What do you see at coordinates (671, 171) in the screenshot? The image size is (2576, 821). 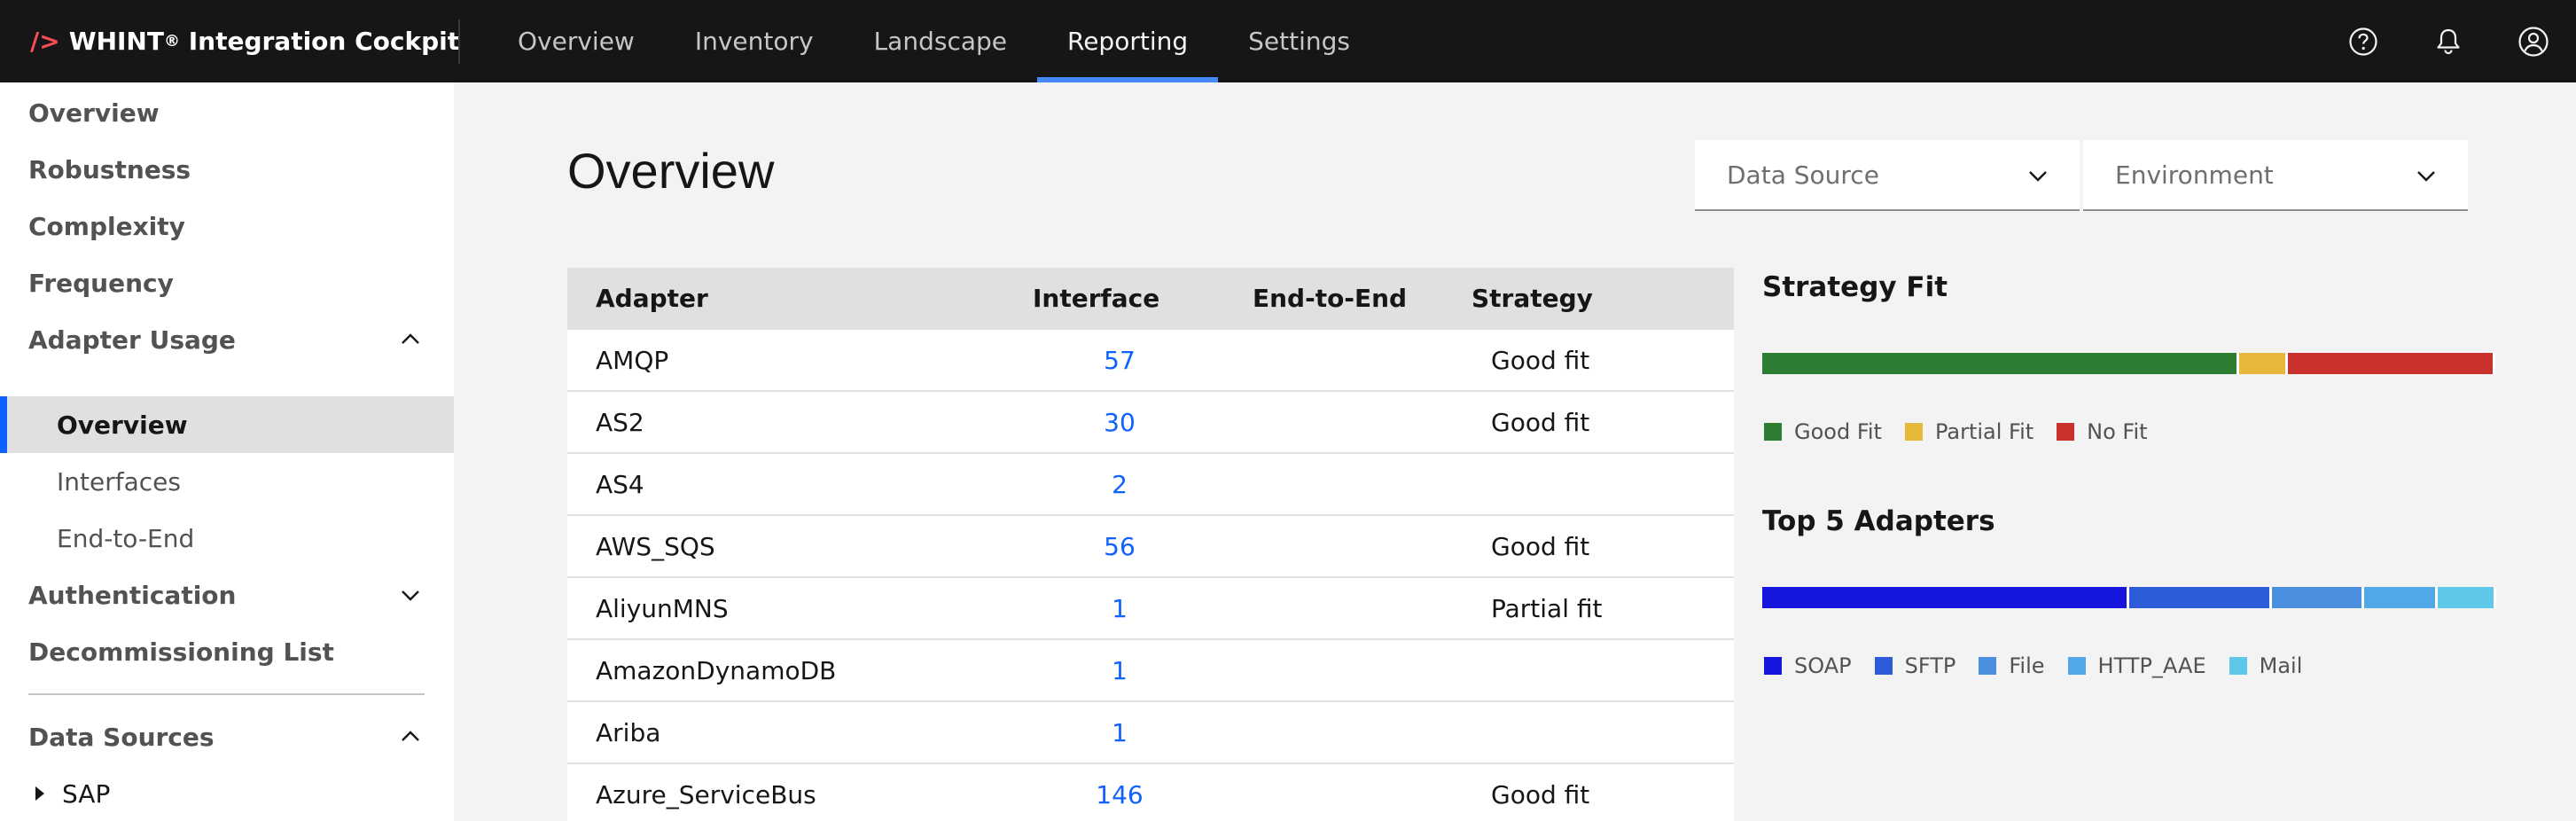 I see `page-title: Overview` at bounding box center [671, 171].